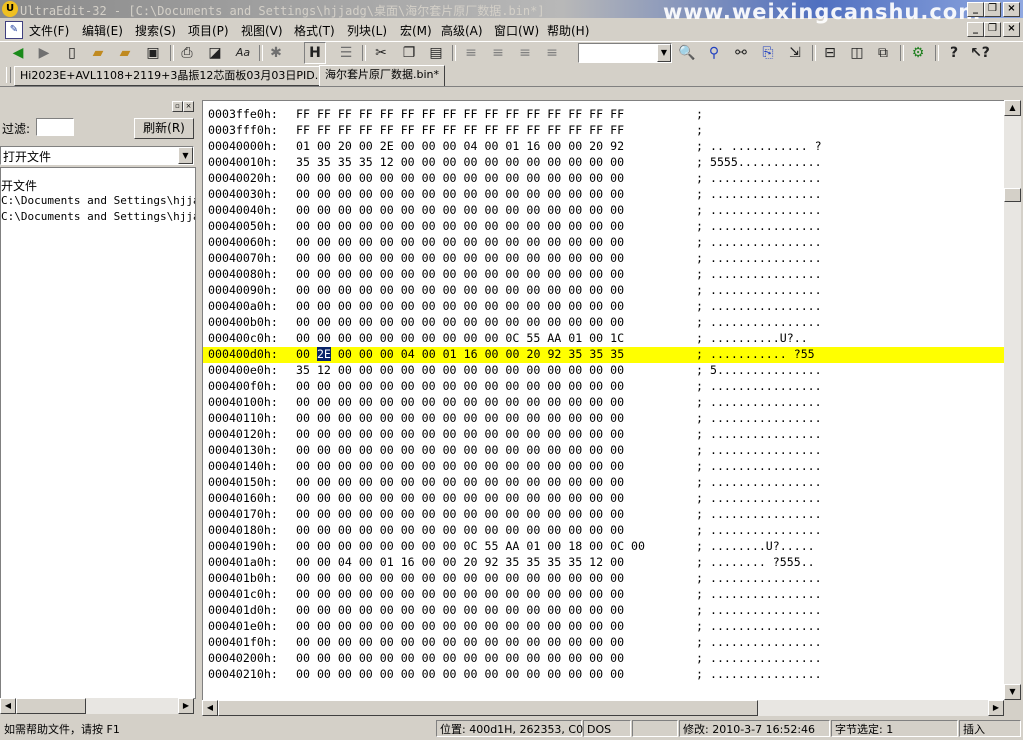  I want to click on left-horizontal-scrollbar: ◀ ▶, so click(97, 706).